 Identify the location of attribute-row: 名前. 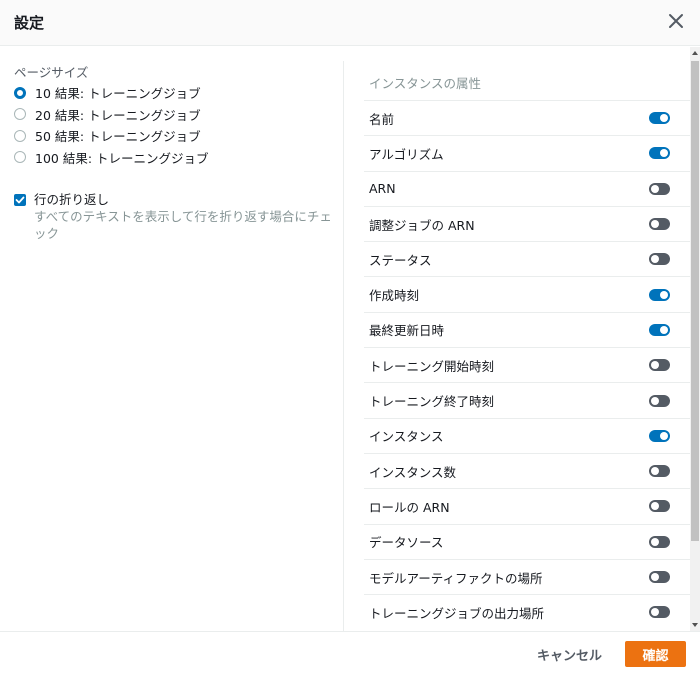
(527, 117).